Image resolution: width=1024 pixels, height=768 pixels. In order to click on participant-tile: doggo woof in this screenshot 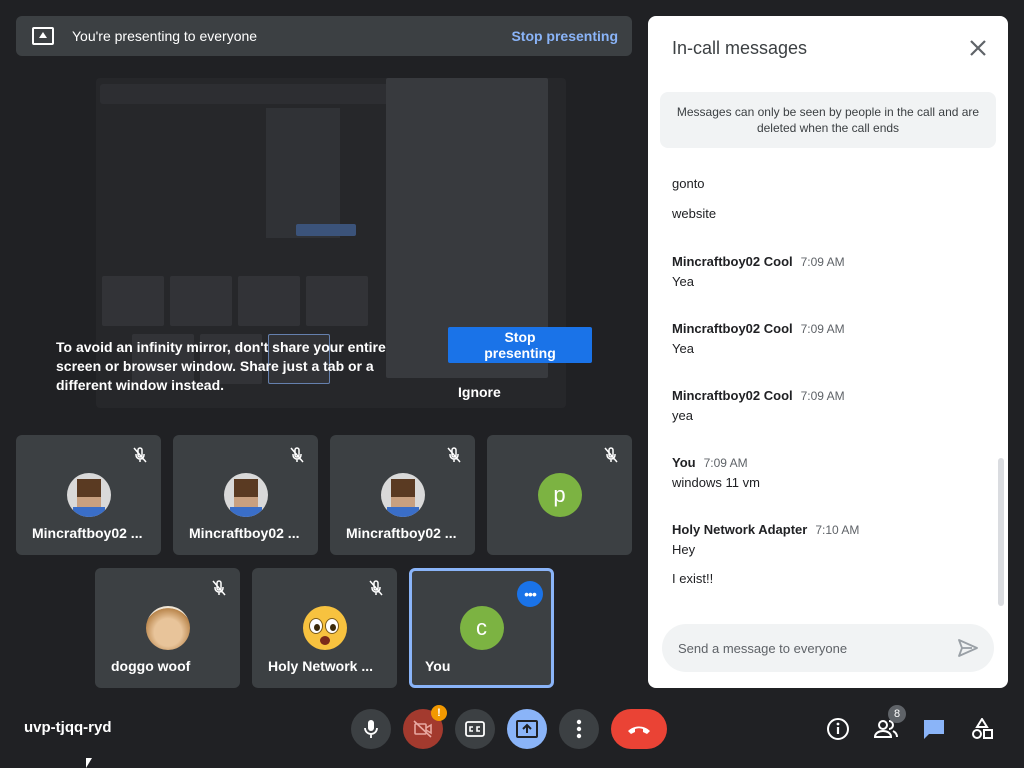, I will do `click(167, 628)`.